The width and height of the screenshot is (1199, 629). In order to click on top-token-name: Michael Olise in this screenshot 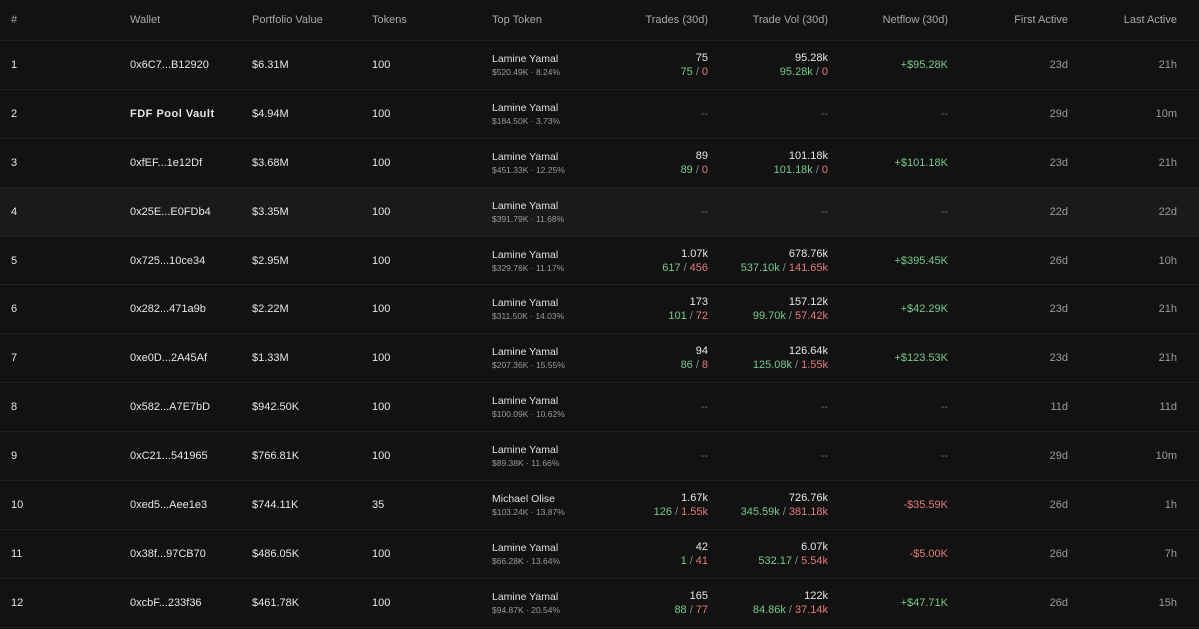, I will do `click(552, 499)`.